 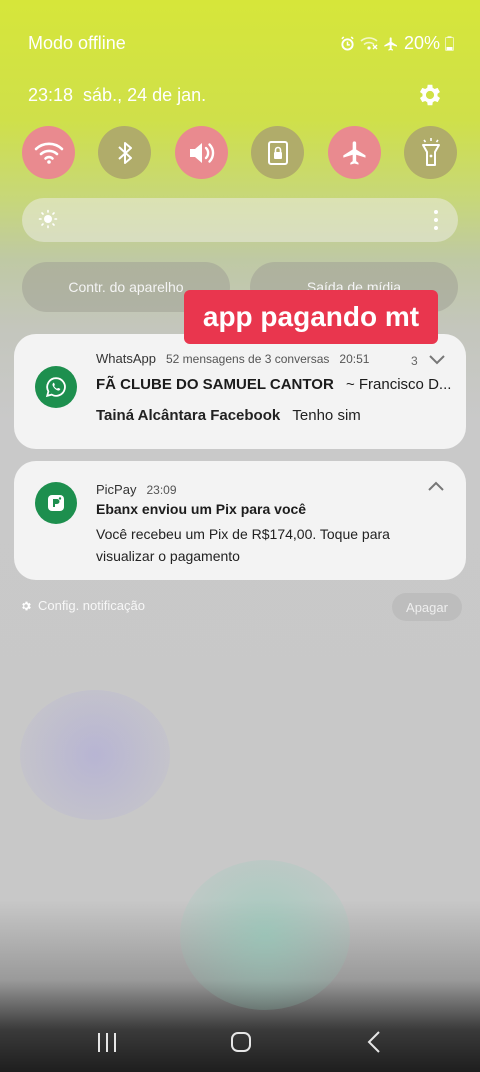 I want to click on message-sender: Tainá Alcântara Facebook, so click(x=188, y=415).